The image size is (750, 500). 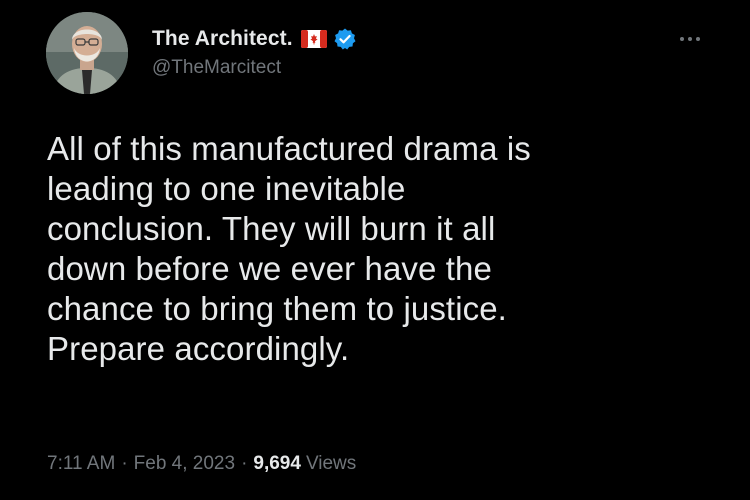 I want to click on tweet-date: Feb 4, 2023, so click(x=184, y=464).